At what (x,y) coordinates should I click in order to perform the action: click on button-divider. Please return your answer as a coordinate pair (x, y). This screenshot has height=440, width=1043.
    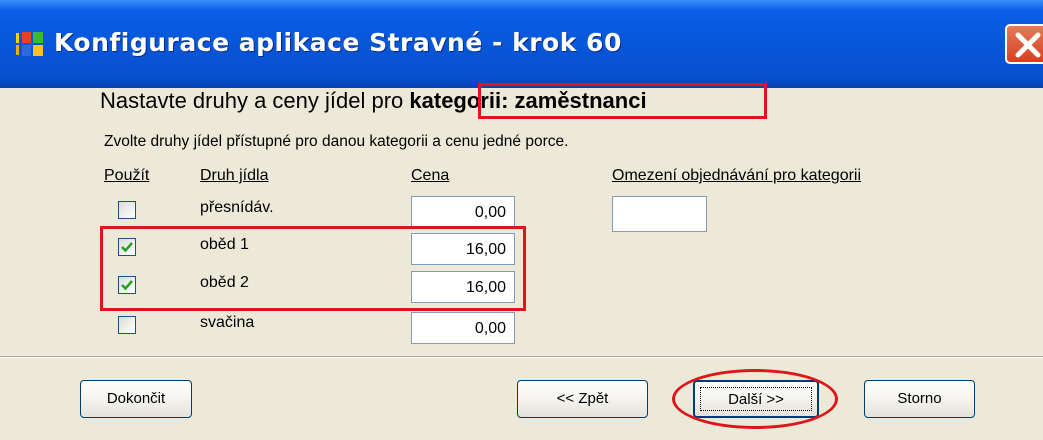
    Looking at the image, I should click on (521, 357).